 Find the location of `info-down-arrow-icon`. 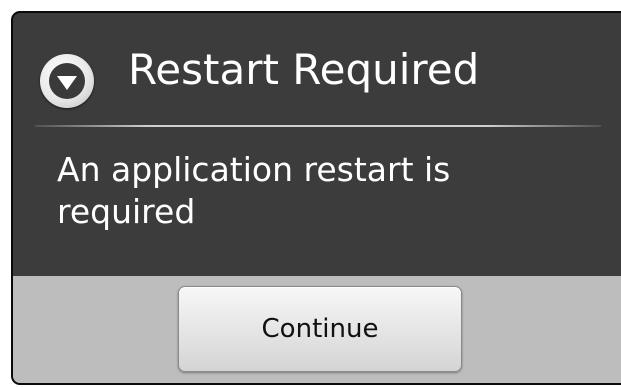

info-down-arrow-icon is located at coordinates (67, 81).